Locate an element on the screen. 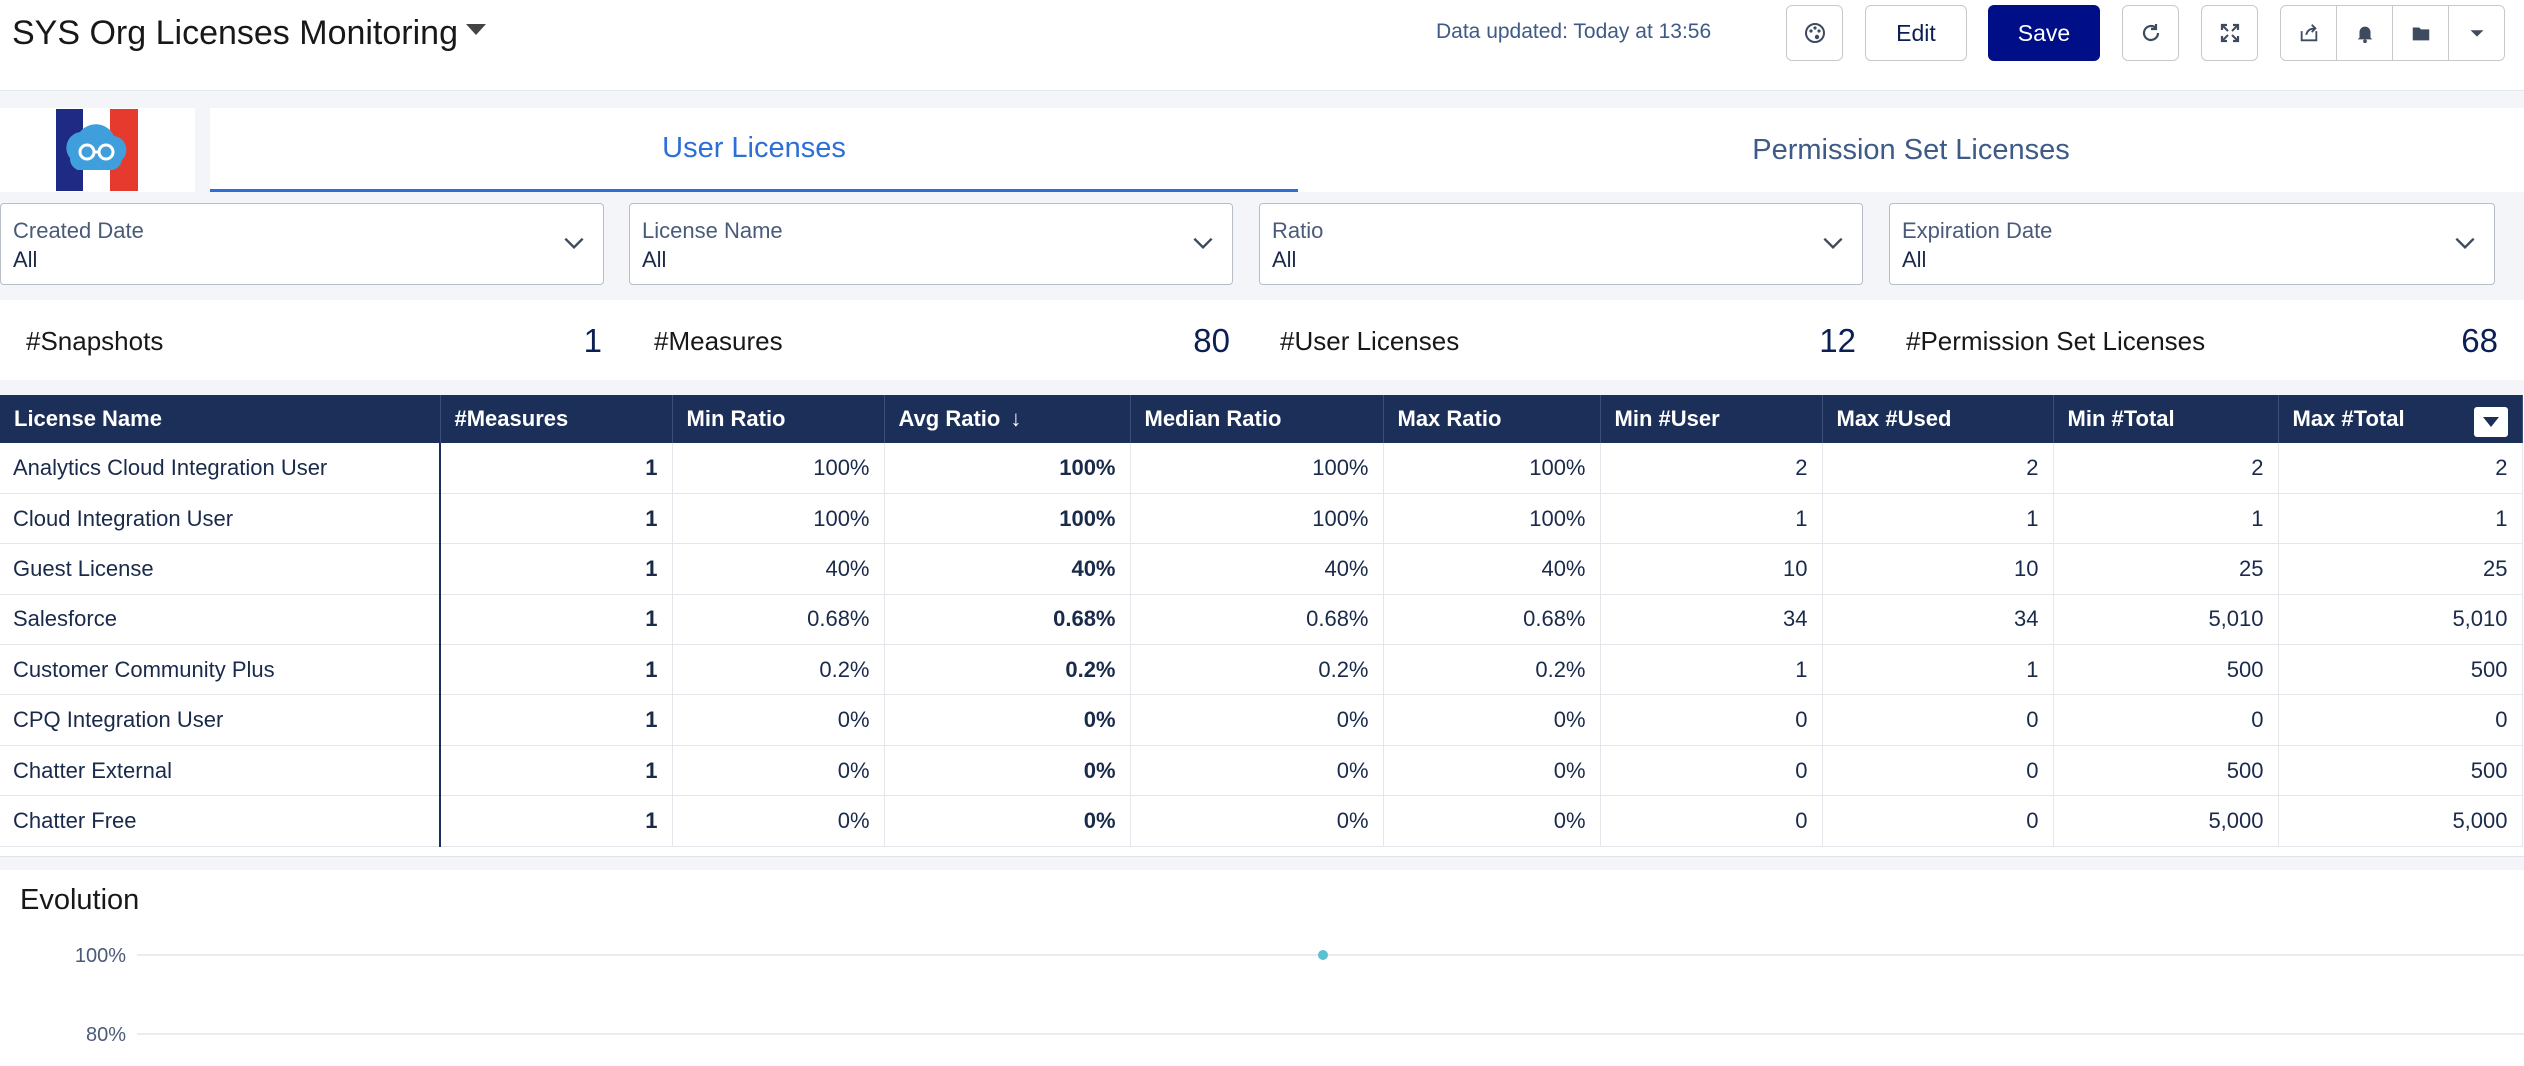 This screenshot has height=1066, width=2524. license-name-cell: Chatter External is located at coordinates (220, 771).